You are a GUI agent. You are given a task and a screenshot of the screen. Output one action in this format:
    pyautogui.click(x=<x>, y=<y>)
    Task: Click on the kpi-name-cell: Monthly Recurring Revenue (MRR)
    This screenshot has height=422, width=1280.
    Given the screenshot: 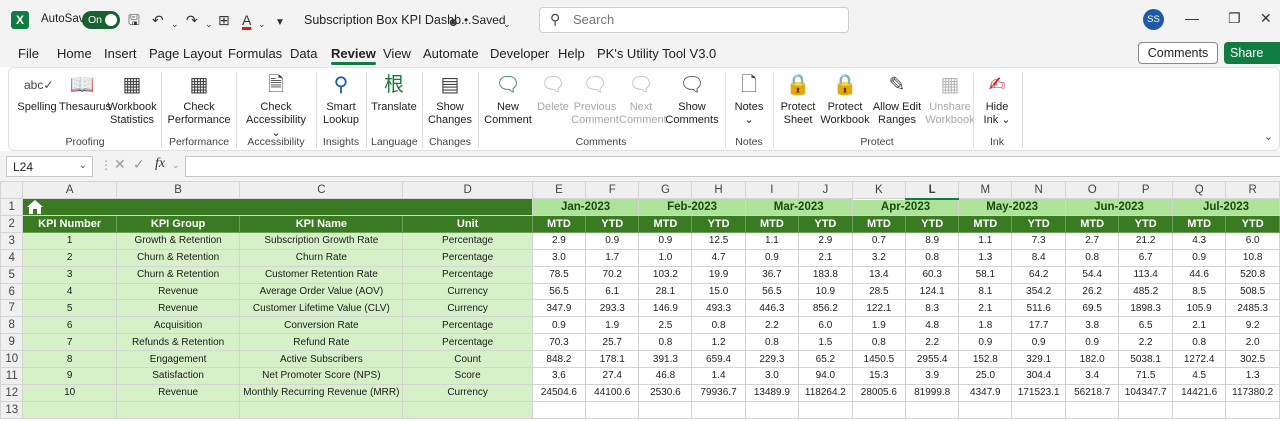 What is the action you would take?
    pyautogui.click(x=321, y=392)
    